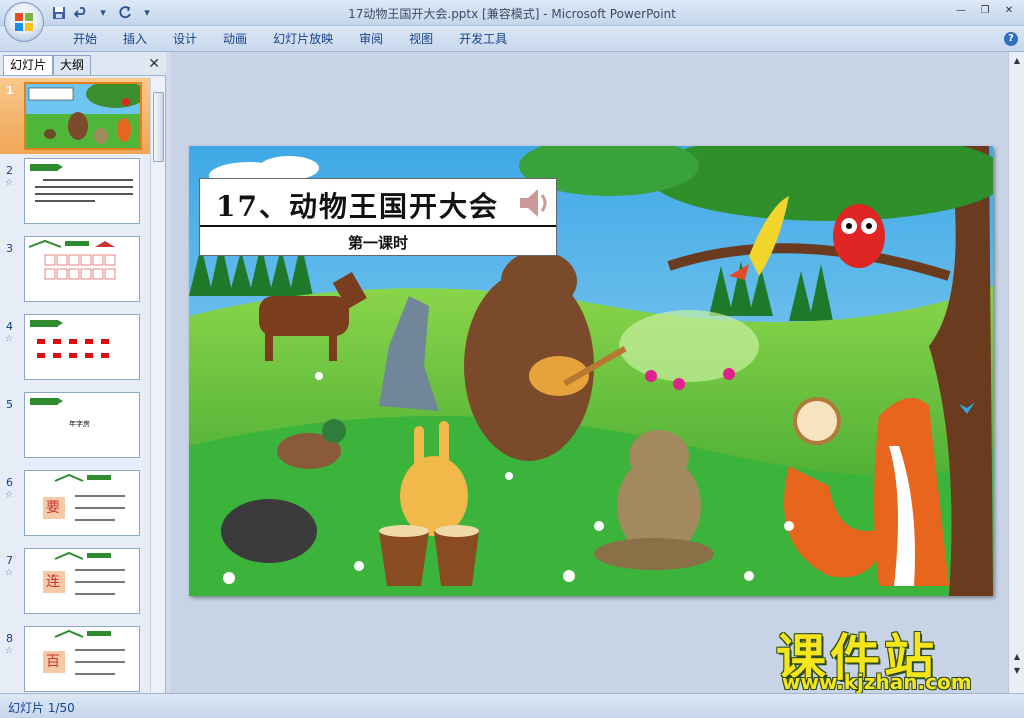 This screenshot has width=1024, height=718. Describe the element at coordinates (9, 326) in the screenshot. I see `thumbnail-number: 4` at that location.